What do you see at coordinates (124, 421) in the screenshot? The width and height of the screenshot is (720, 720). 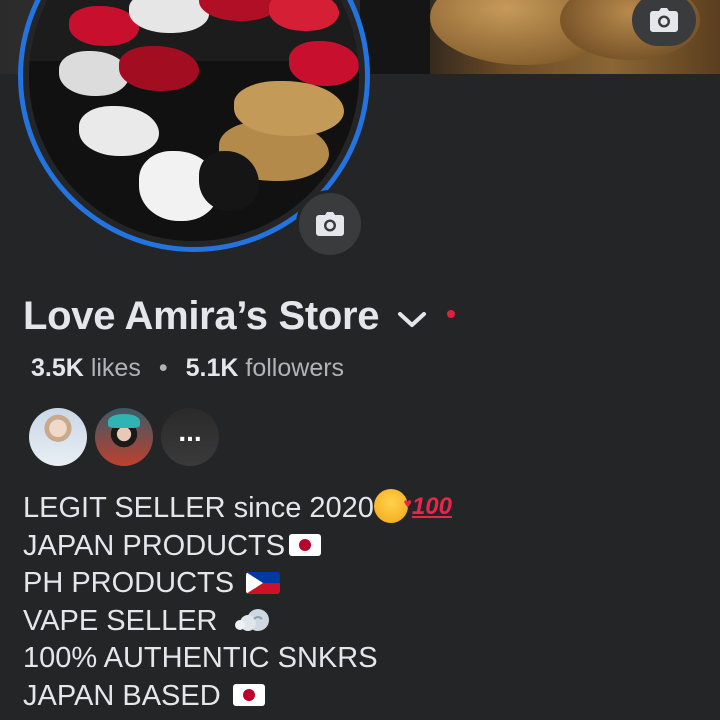 I see `avatar-hat` at bounding box center [124, 421].